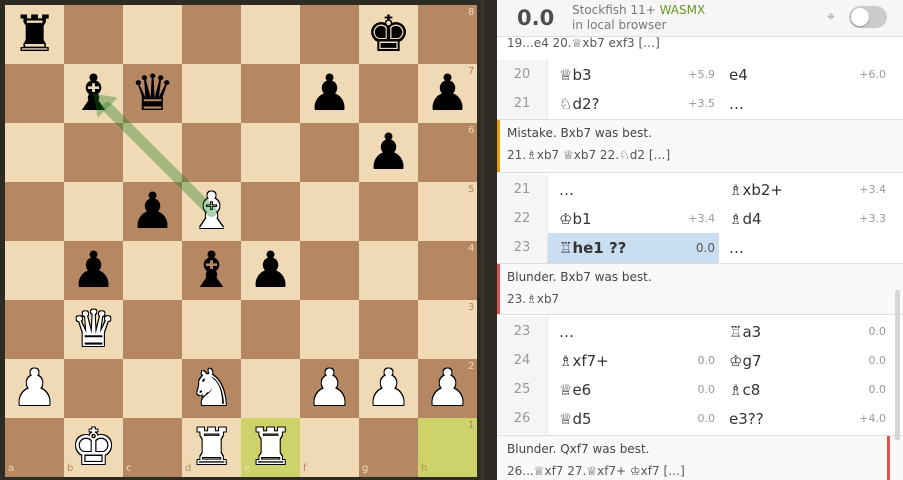 This screenshot has height=480, width=903. I want to click on comment-variation: 26...♕xf7 27.♕xf7+ ♔xf7 […], so click(596, 471).